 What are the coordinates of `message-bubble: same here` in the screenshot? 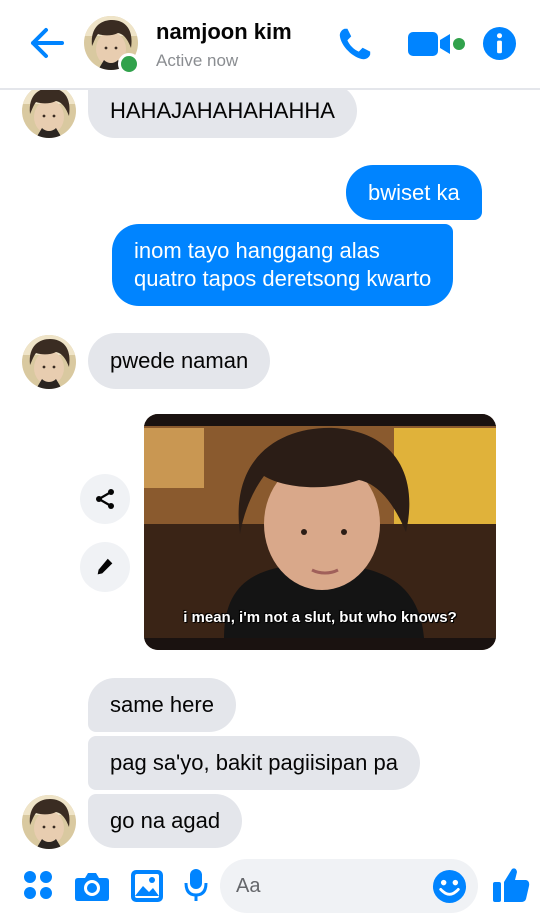 It's located at (162, 705).